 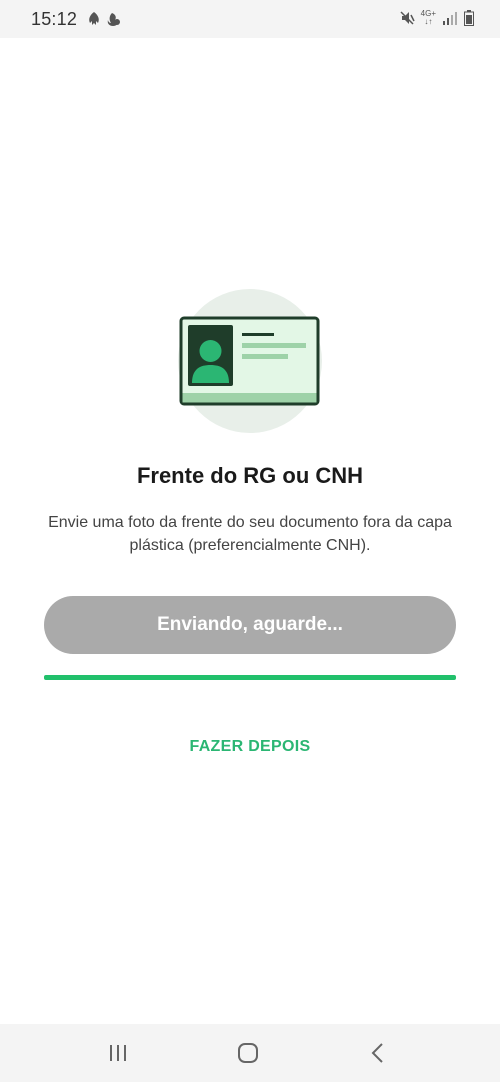 What do you see at coordinates (94, 18) in the screenshot?
I see `notification-leaf-icon` at bounding box center [94, 18].